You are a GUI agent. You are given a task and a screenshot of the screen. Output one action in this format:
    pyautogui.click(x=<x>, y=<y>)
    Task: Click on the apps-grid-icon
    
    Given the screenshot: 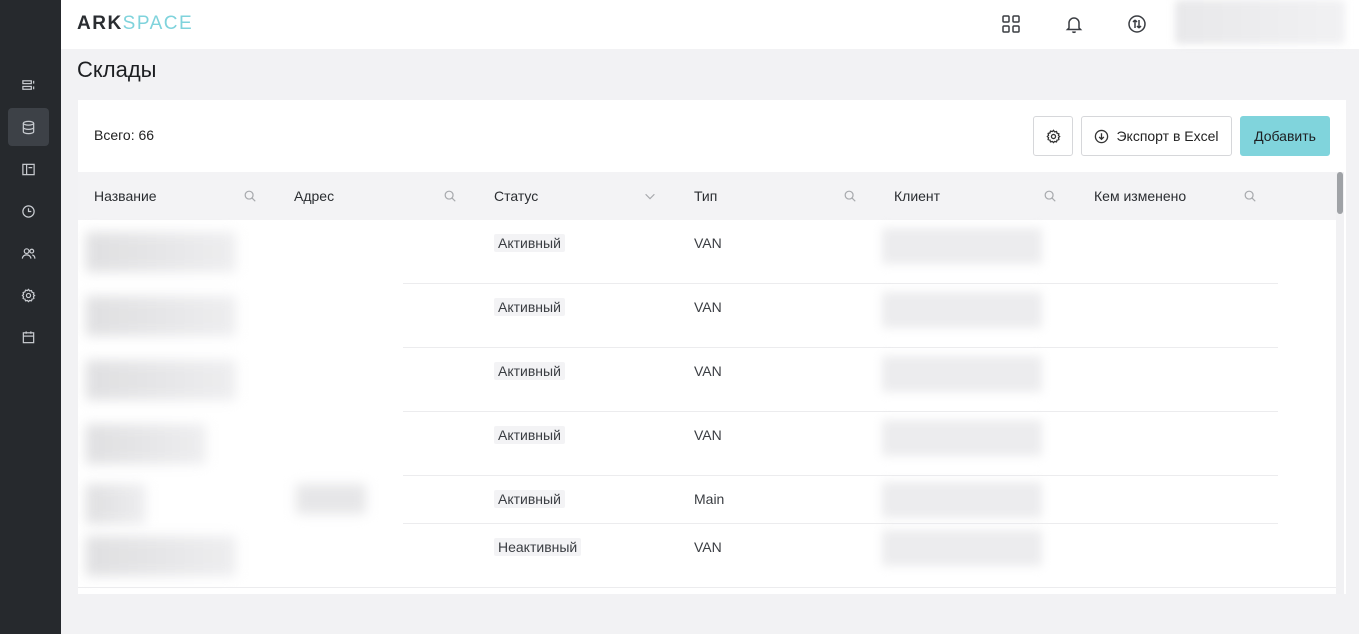 What is the action you would take?
    pyautogui.click(x=1011, y=24)
    